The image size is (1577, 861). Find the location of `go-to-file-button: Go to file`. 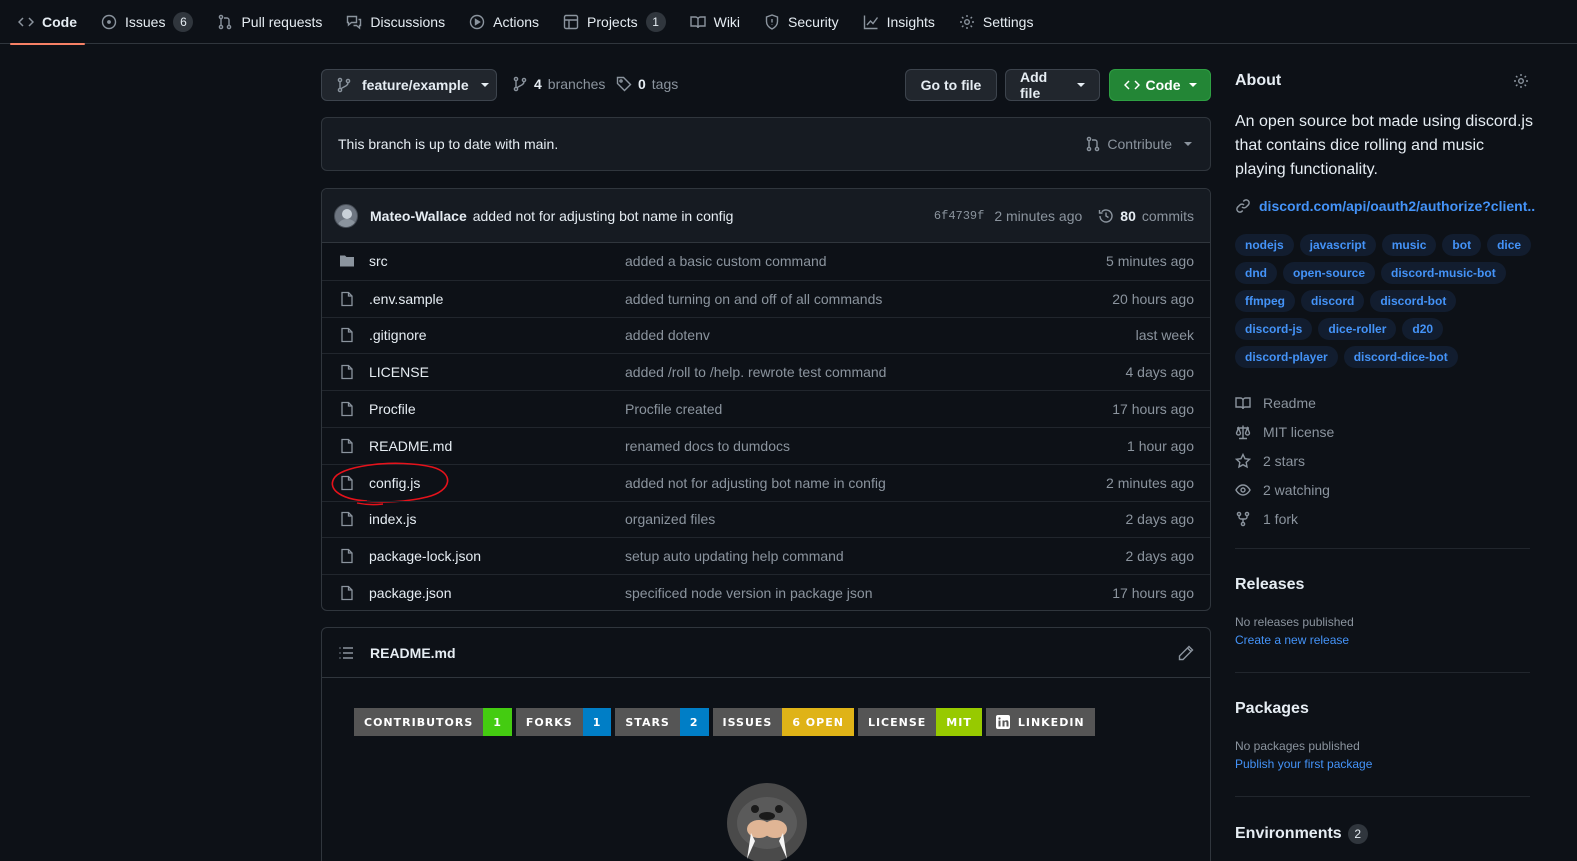

go-to-file-button: Go to file is located at coordinates (951, 85).